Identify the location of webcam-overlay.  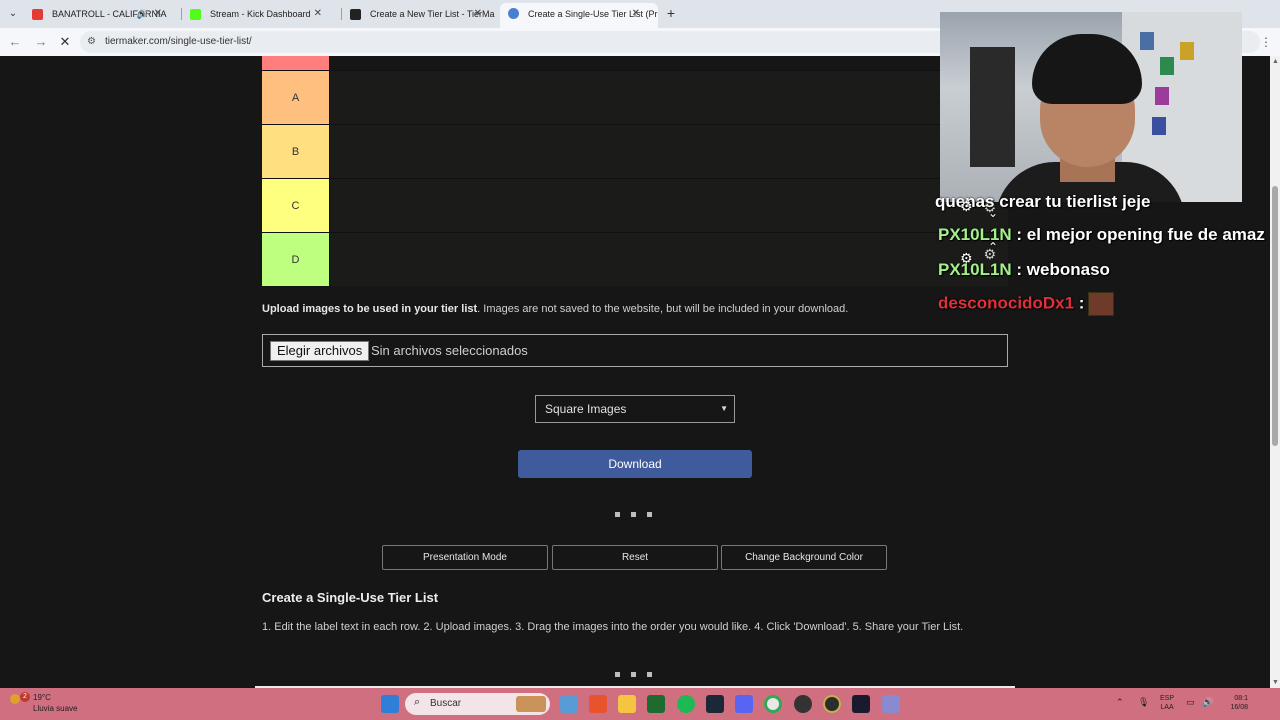
(1091, 107).